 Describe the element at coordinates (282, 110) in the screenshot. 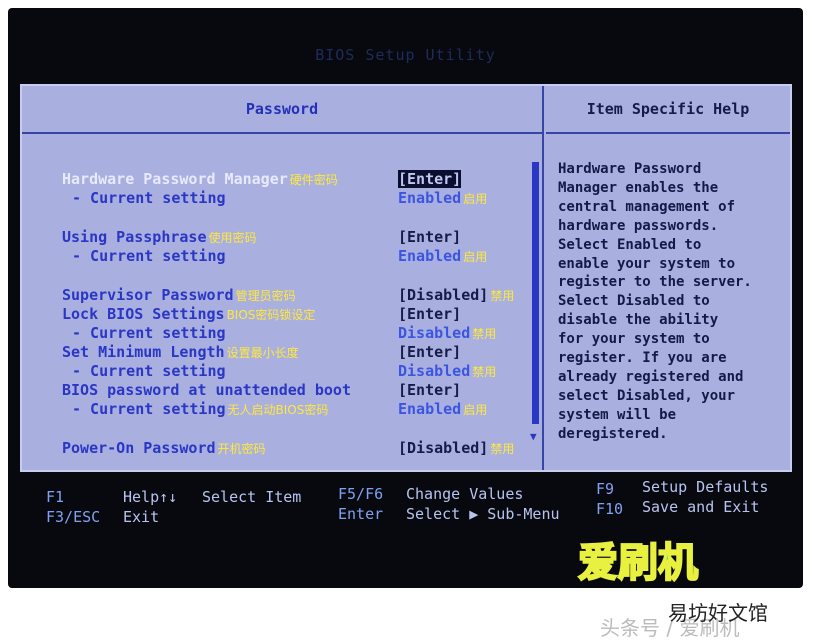

I see `panel-title: Password` at that location.